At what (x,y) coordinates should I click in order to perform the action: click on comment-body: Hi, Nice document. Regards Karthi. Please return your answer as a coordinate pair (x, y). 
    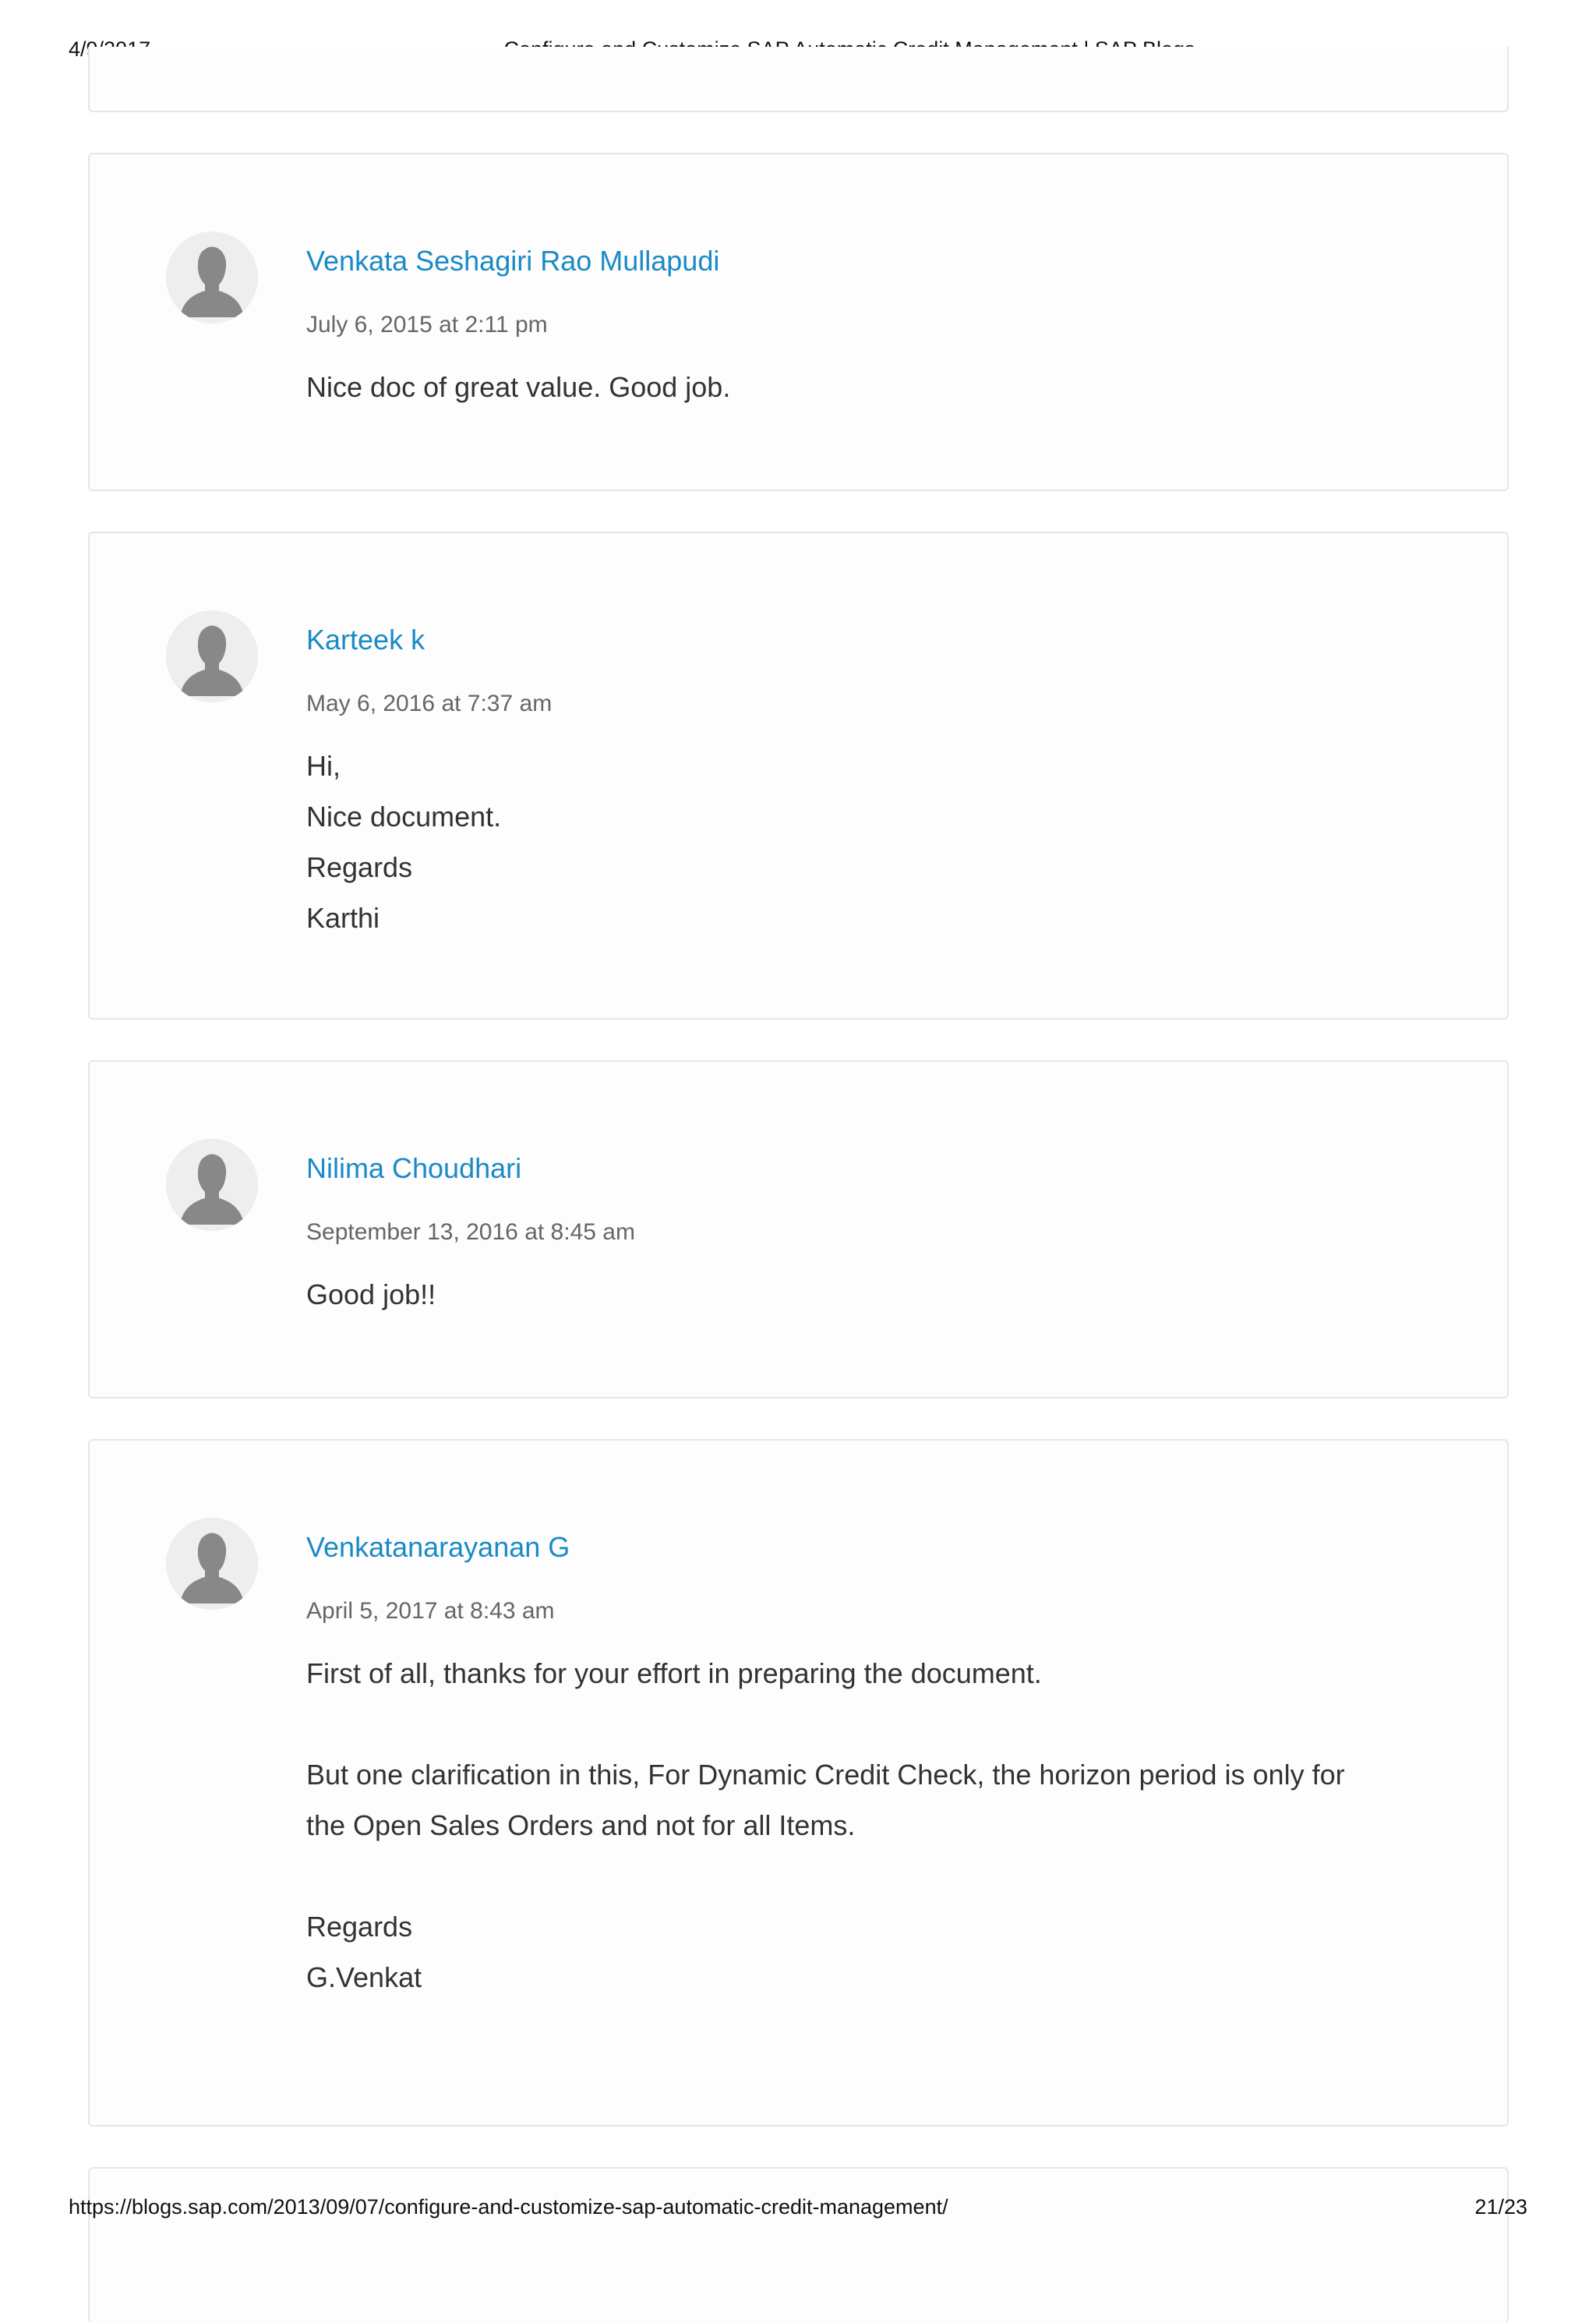
    Looking at the image, I should click on (871, 842).